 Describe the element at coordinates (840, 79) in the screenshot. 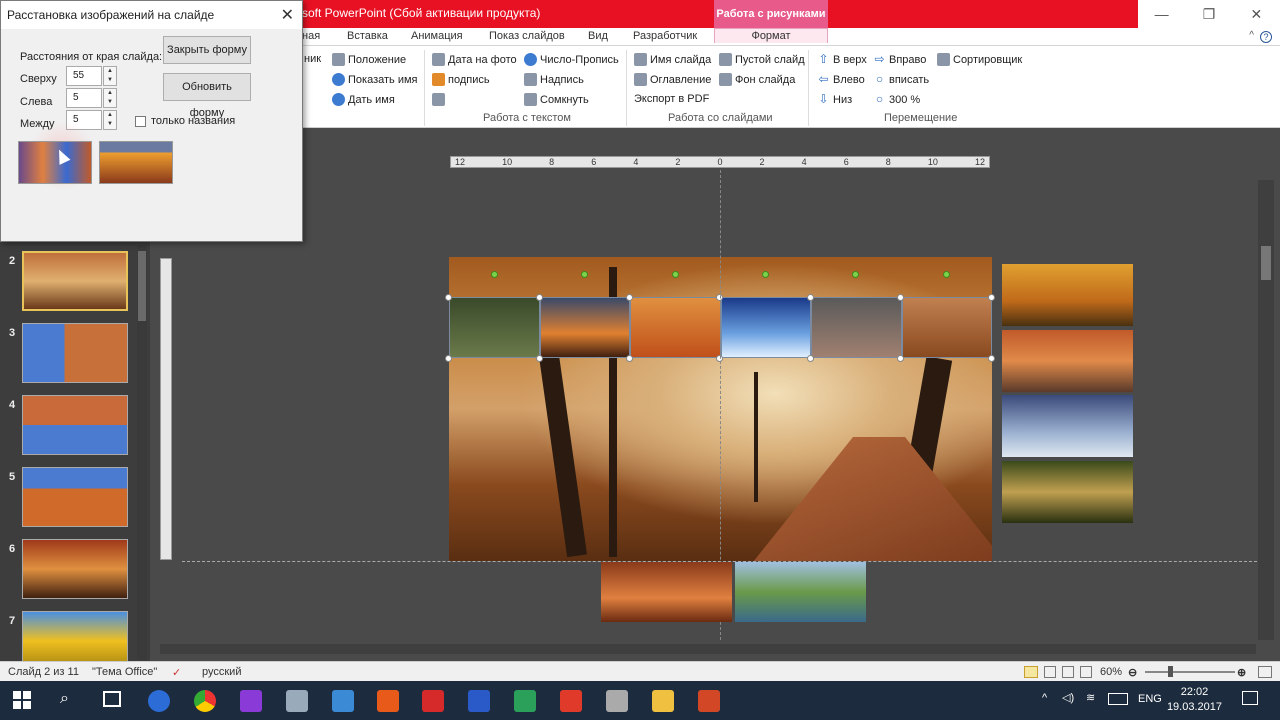

I see `move-left-button: ⇦ Влево` at that location.